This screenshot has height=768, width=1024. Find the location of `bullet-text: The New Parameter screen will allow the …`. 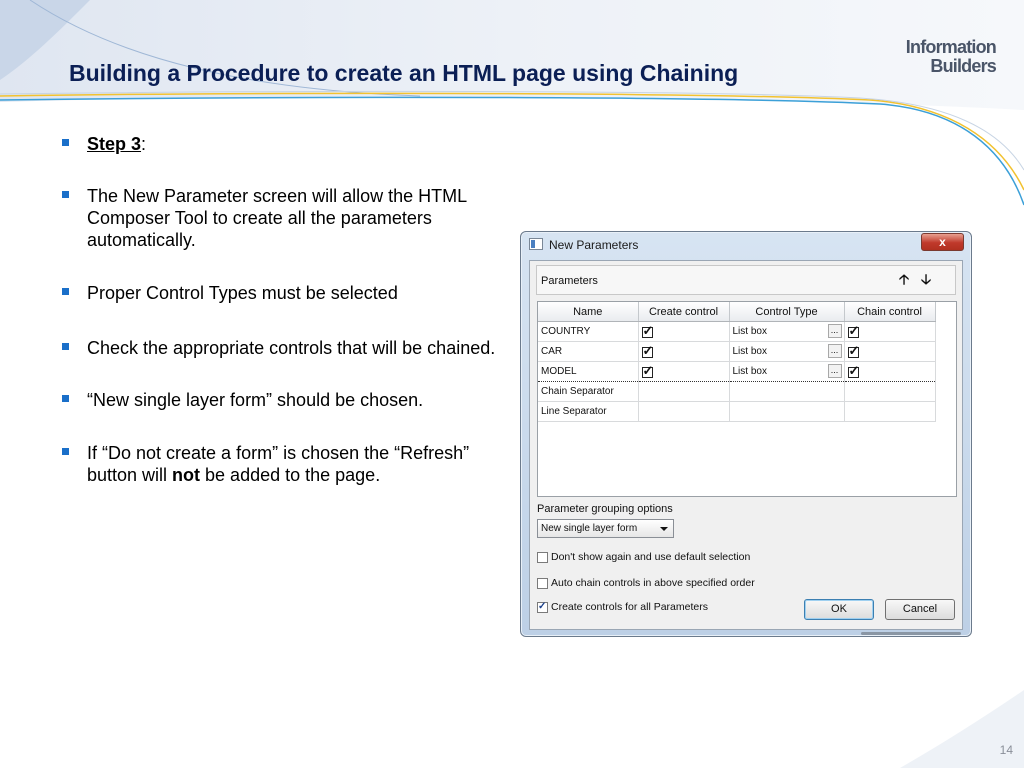

bullet-text: The New Parameter screen will allow the … is located at coordinates (277, 218).